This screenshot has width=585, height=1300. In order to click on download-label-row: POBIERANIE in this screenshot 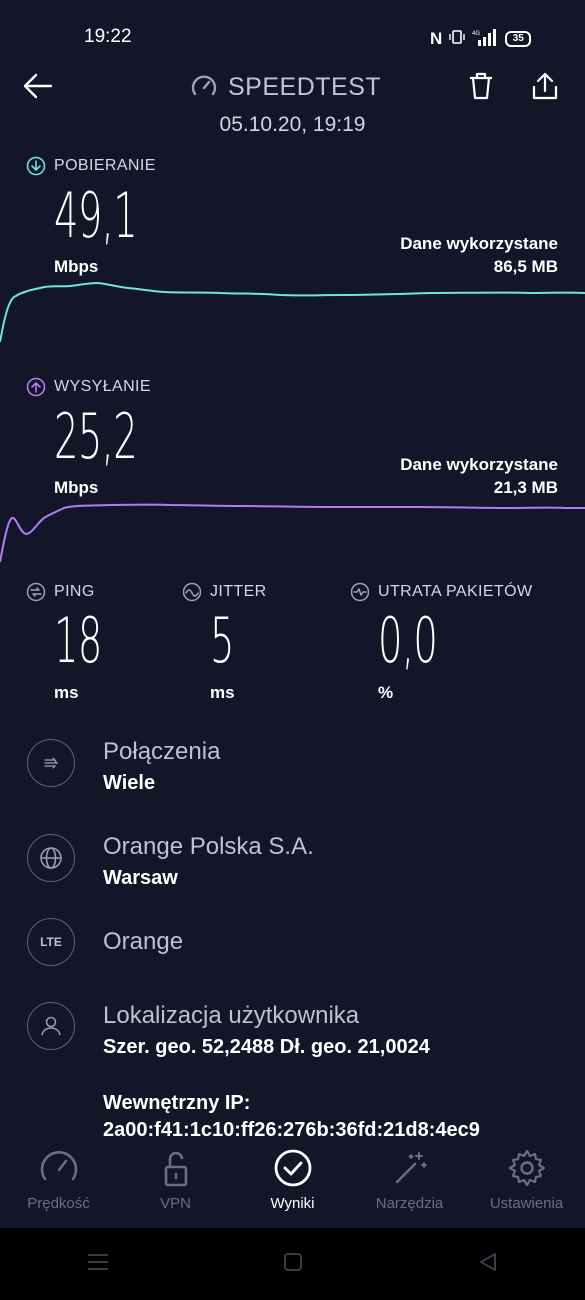, I will do `click(91, 166)`.